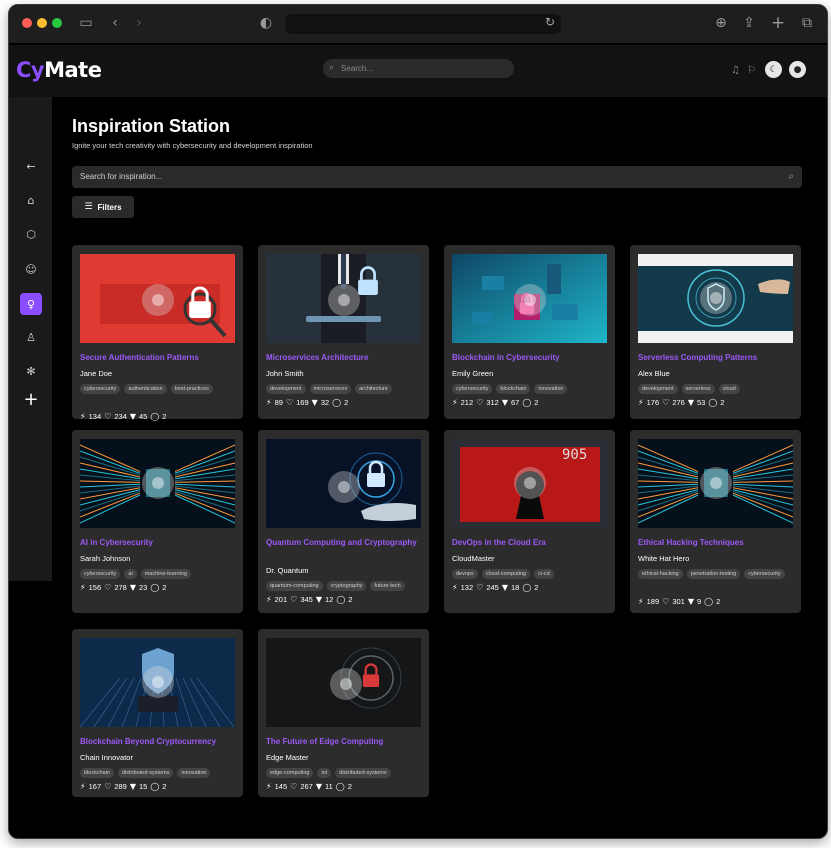  Describe the element at coordinates (86, 23) in the screenshot. I see `sidebar-toggle-icon: ▭` at that location.